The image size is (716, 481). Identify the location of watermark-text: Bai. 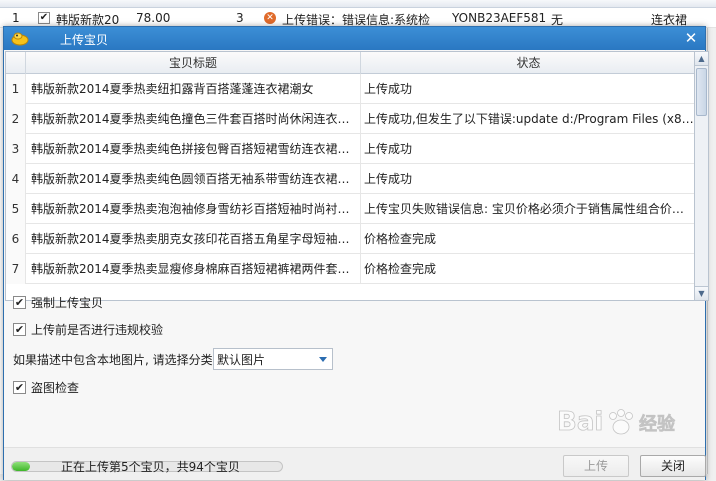
(580, 422).